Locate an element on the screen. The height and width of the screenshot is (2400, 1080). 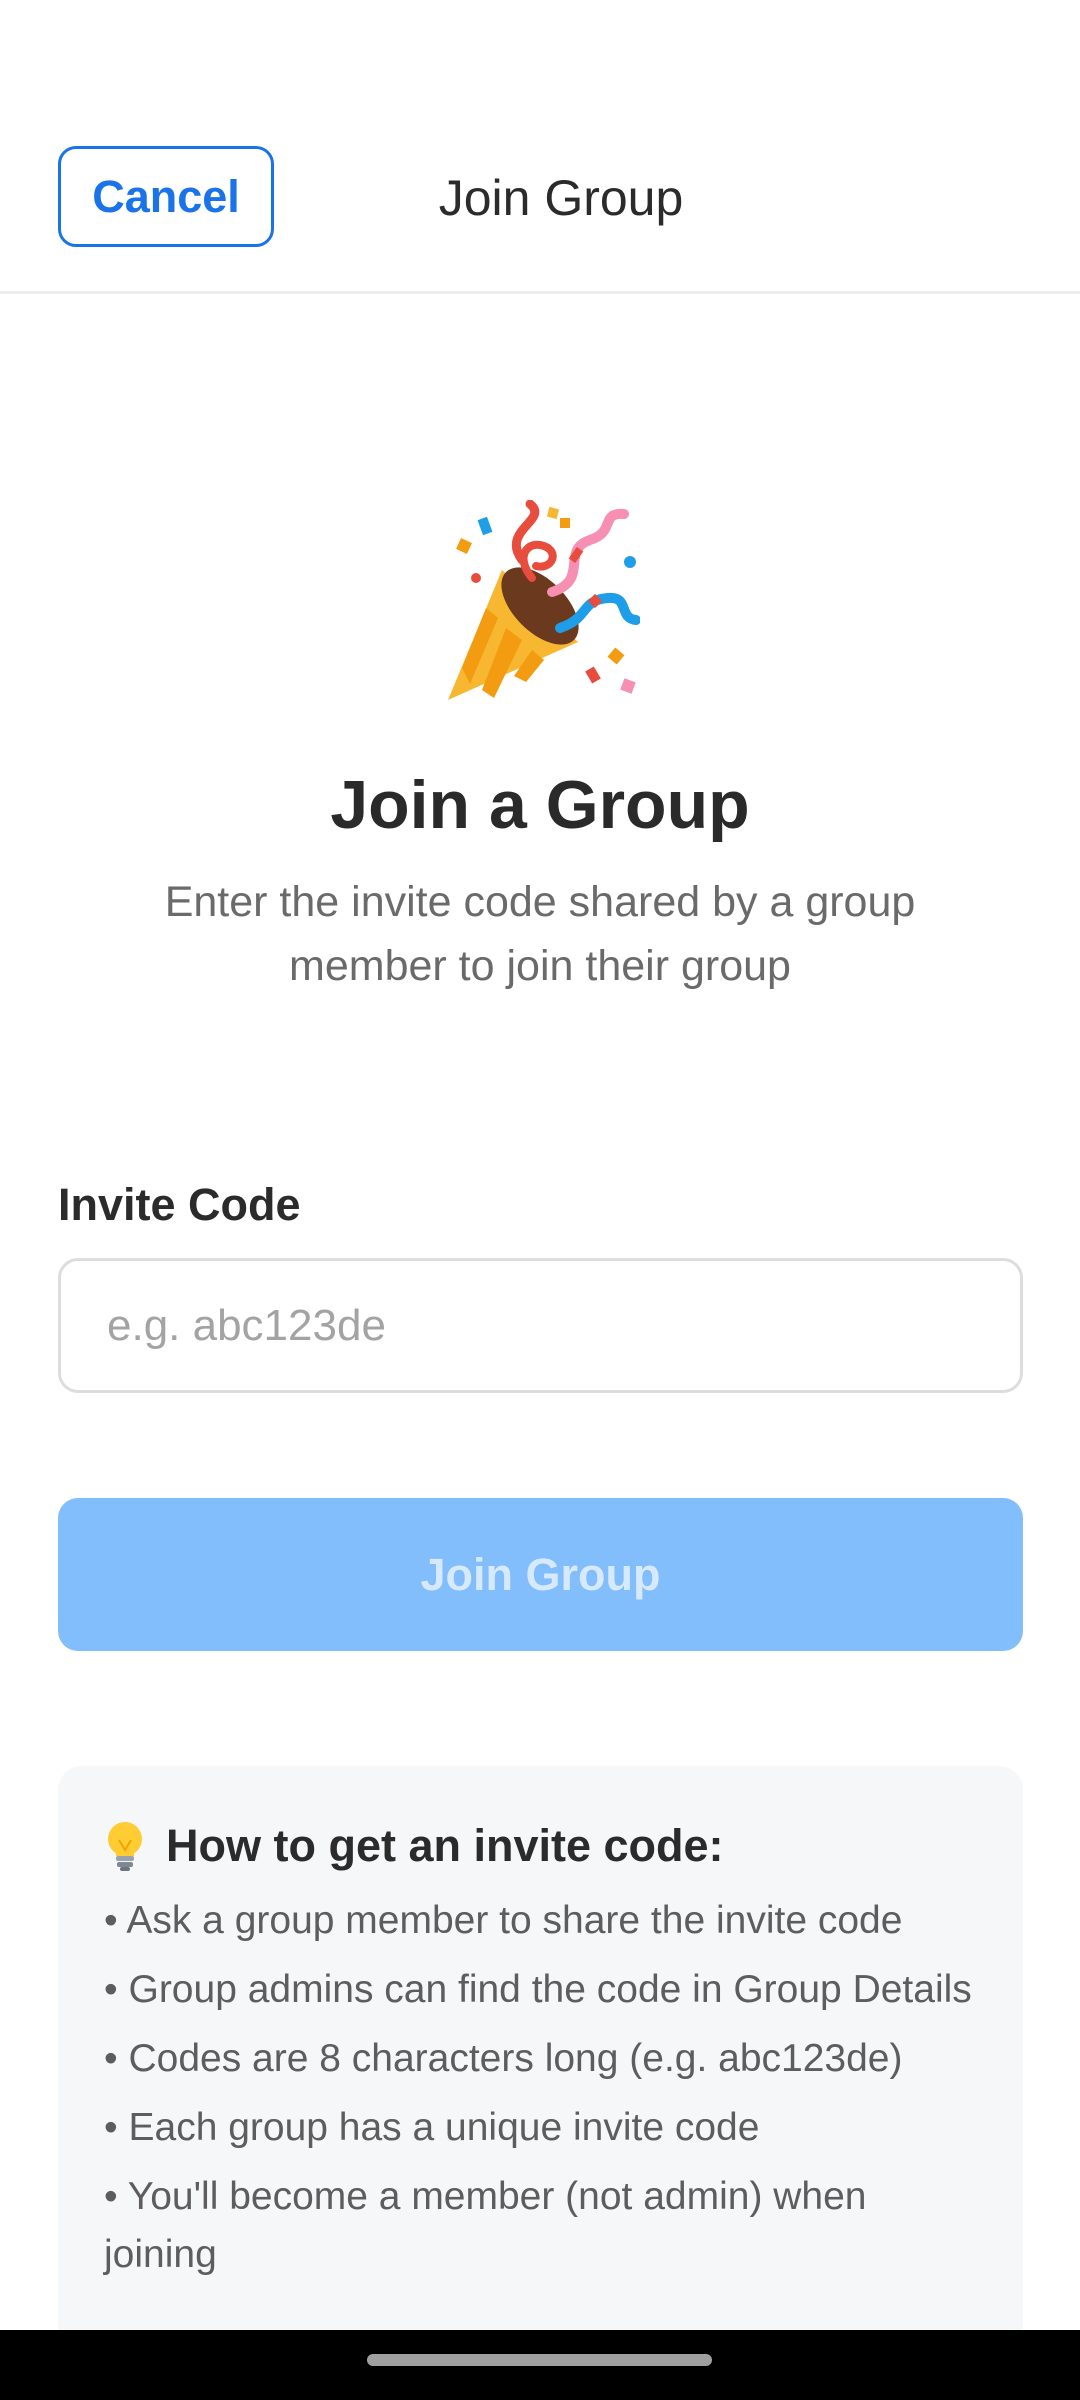
join-group-button: Join Group is located at coordinates (540, 1574).